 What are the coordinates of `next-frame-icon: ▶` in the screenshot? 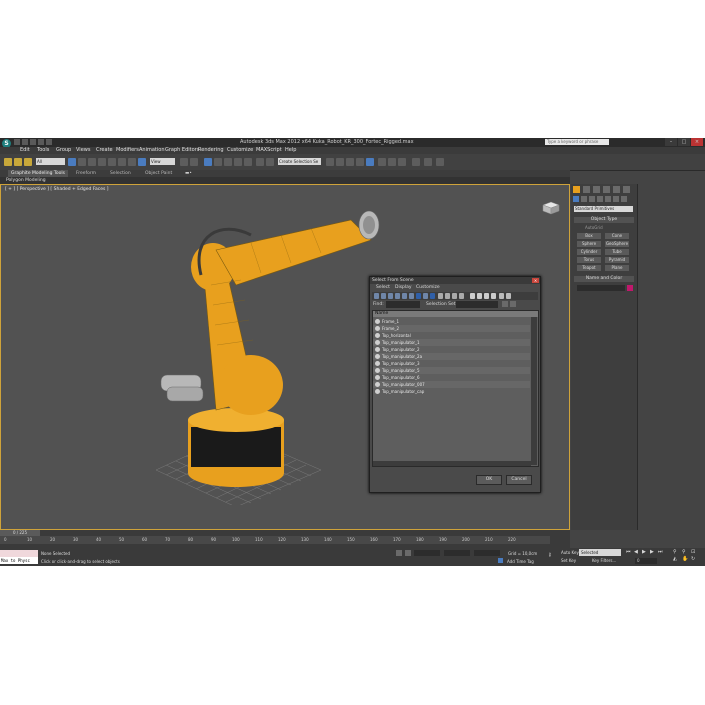 It's located at (652, 552).